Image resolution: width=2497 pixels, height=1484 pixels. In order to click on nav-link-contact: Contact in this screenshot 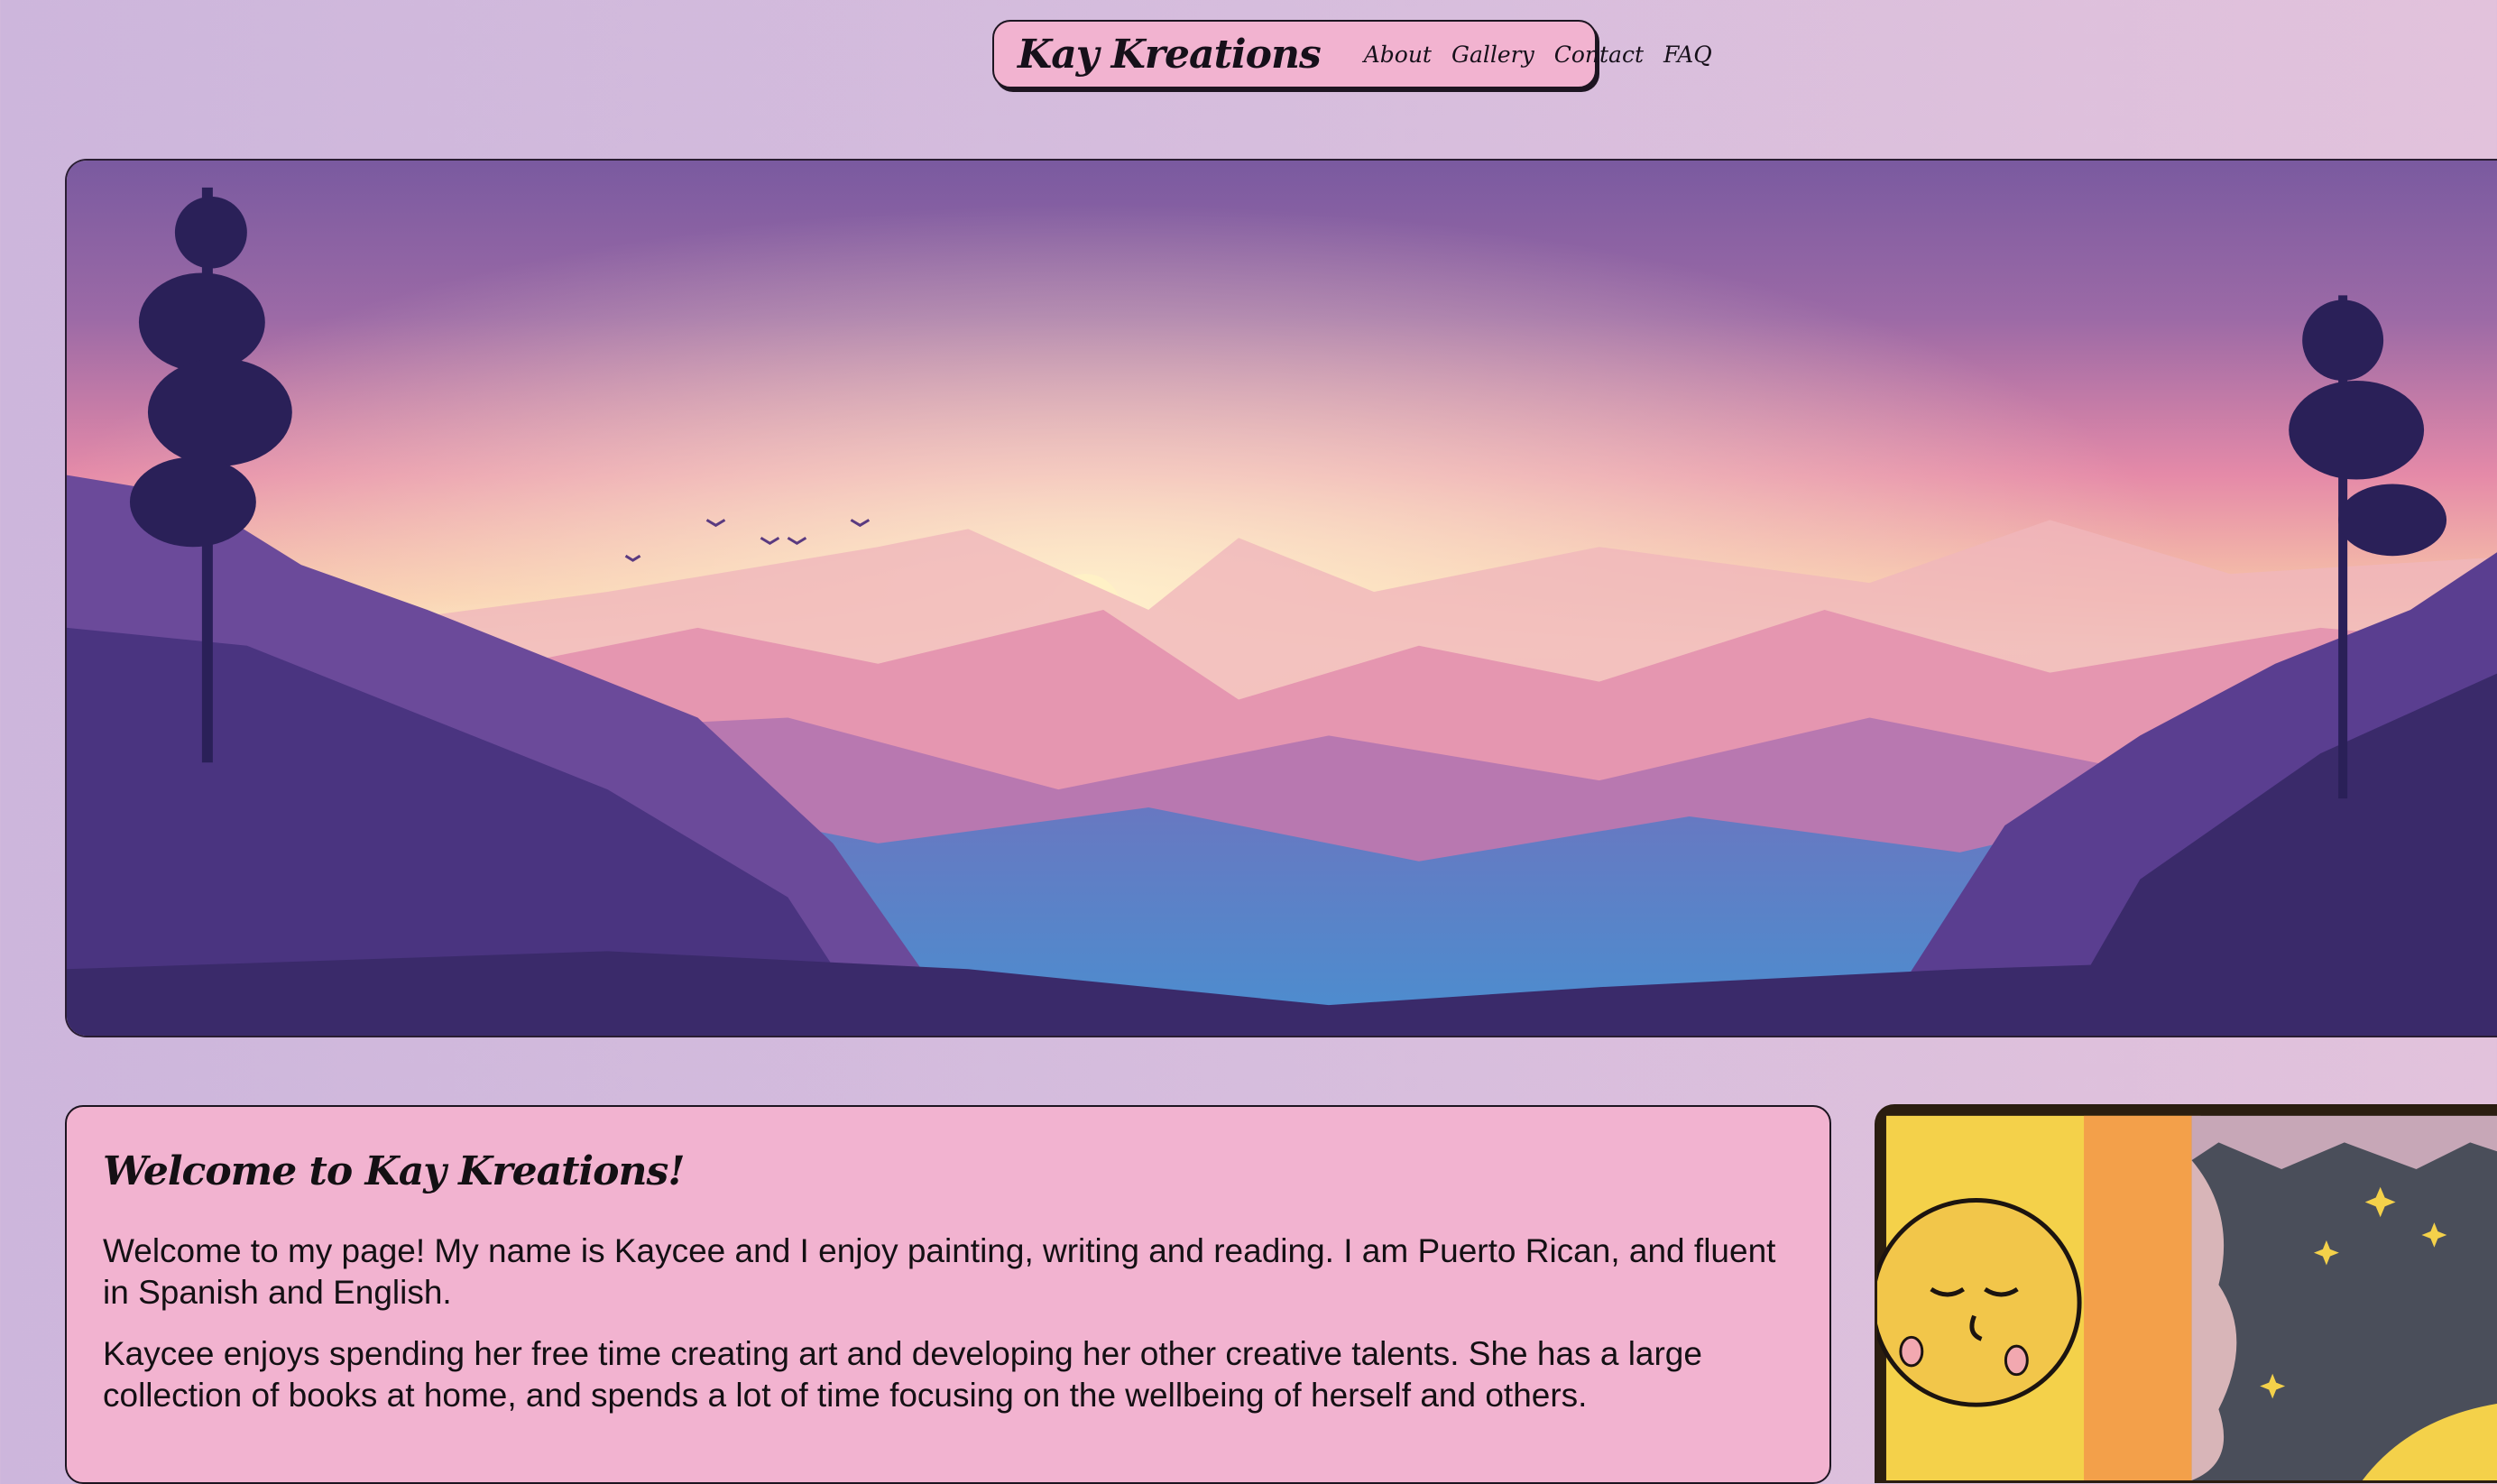, I will do `click(1599, 54)`.